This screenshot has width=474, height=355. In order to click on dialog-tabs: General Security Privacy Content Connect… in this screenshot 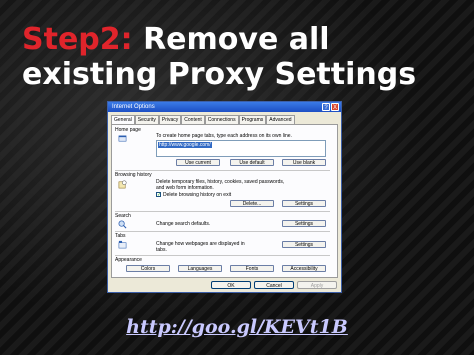, I will do `click(224, 118)`.